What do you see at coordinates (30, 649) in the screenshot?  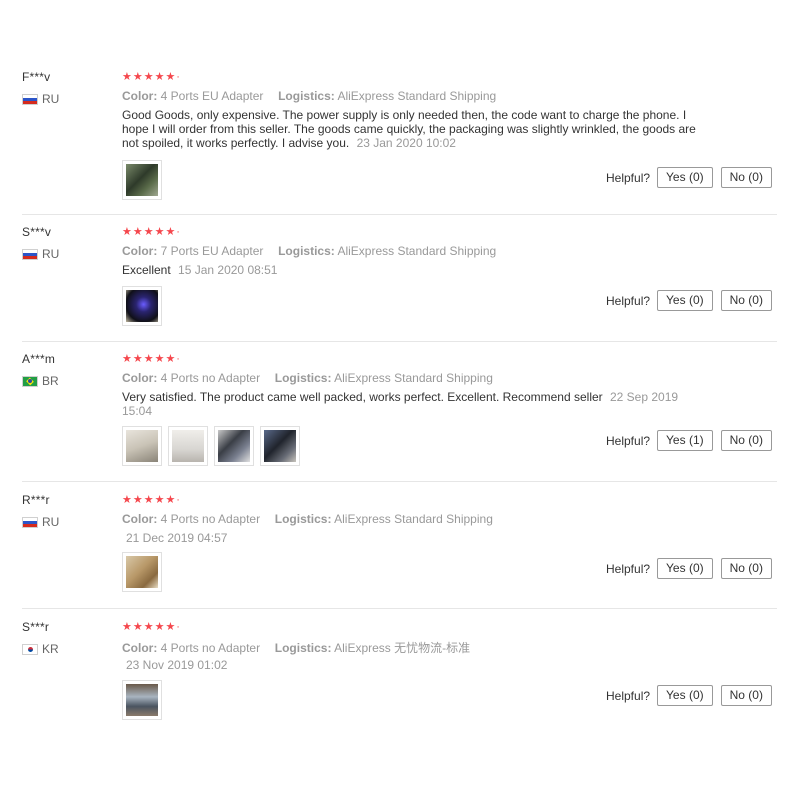 I see `korea-flag-icon` at bounding box center [30, 649].